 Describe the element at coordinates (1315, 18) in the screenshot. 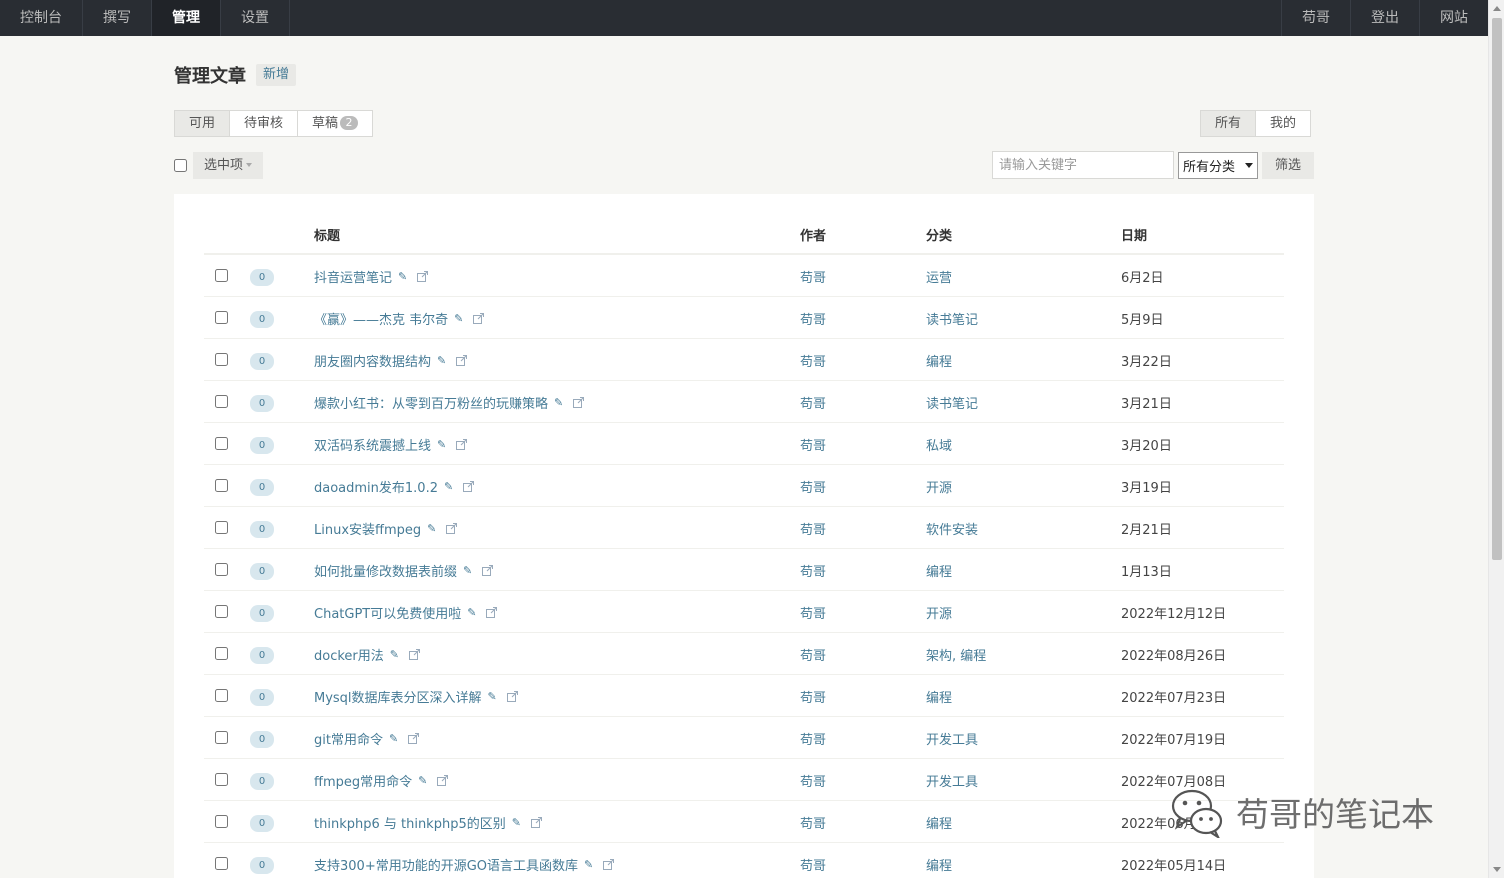

I see `nav-item-user: 苟哥` at that location.